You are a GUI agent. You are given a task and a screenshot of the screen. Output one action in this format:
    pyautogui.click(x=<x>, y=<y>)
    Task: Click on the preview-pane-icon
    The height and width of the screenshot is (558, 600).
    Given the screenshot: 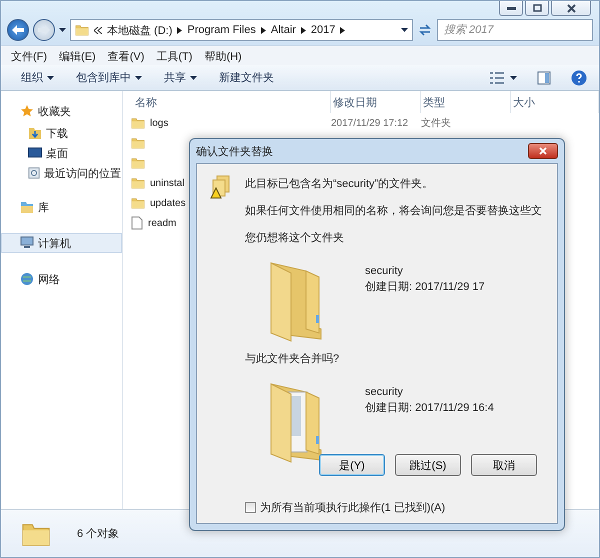 What is the action you would take?
    pyautogui.click(x=544, y=77)
    